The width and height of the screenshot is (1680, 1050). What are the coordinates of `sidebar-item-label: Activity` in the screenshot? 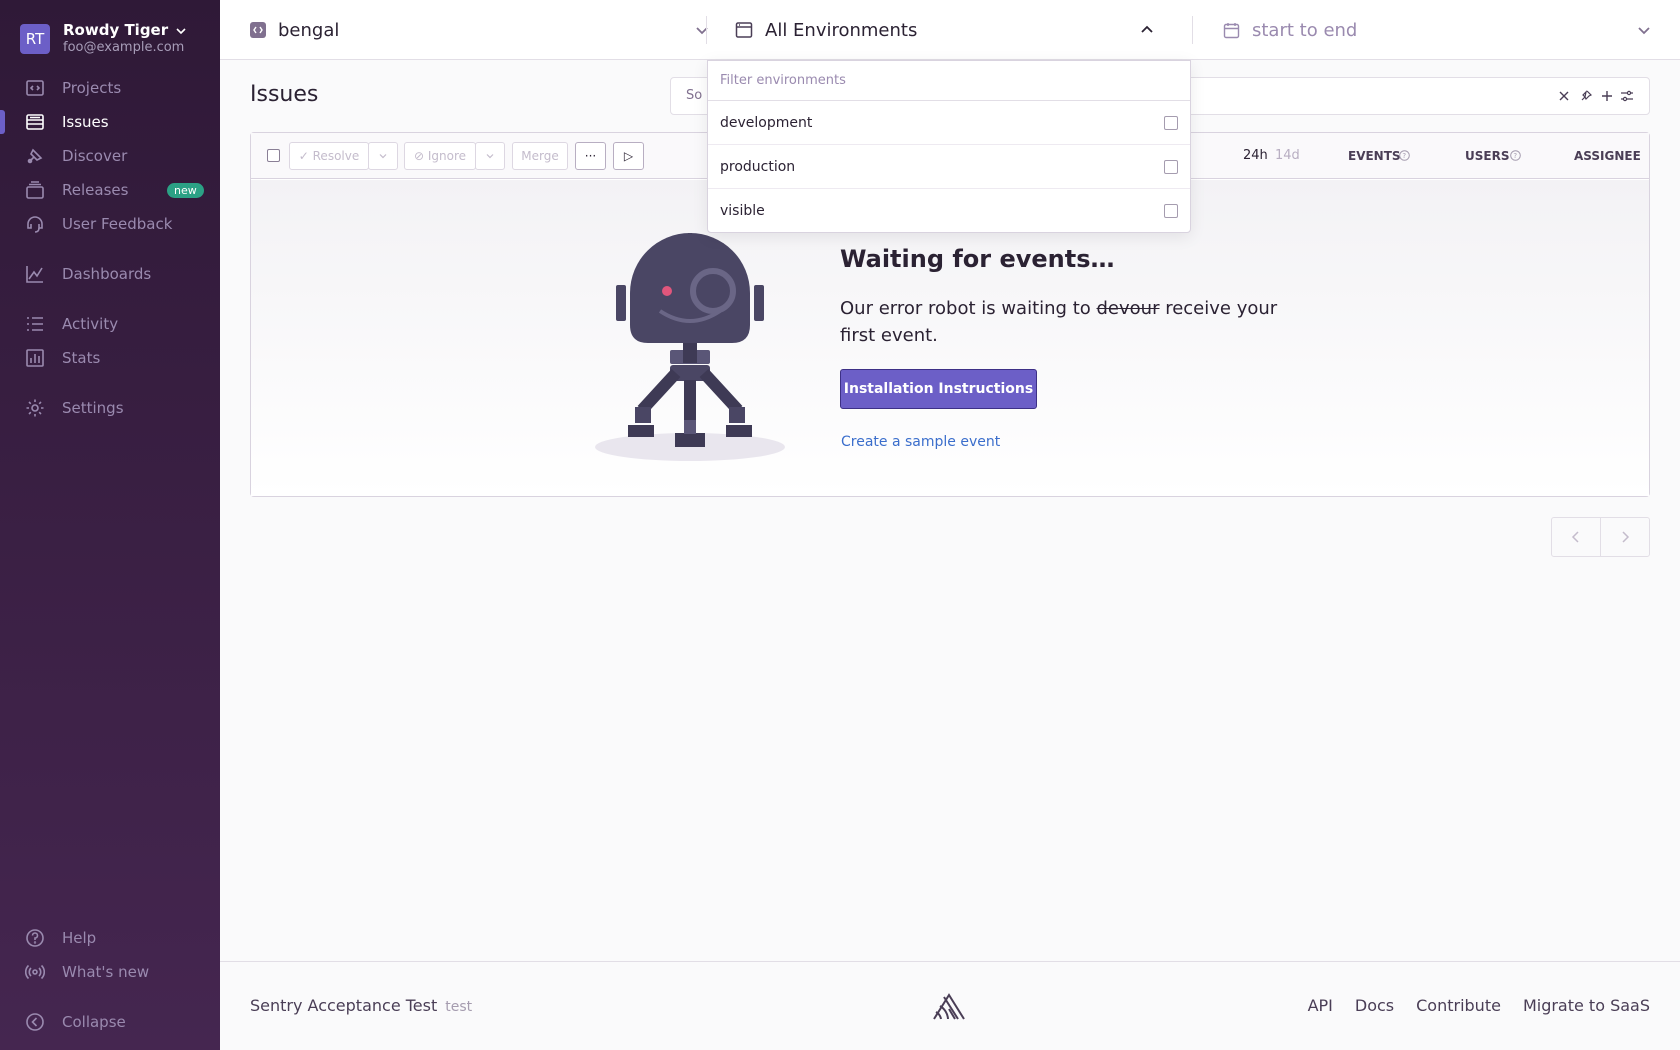 It's located at (90, 324).